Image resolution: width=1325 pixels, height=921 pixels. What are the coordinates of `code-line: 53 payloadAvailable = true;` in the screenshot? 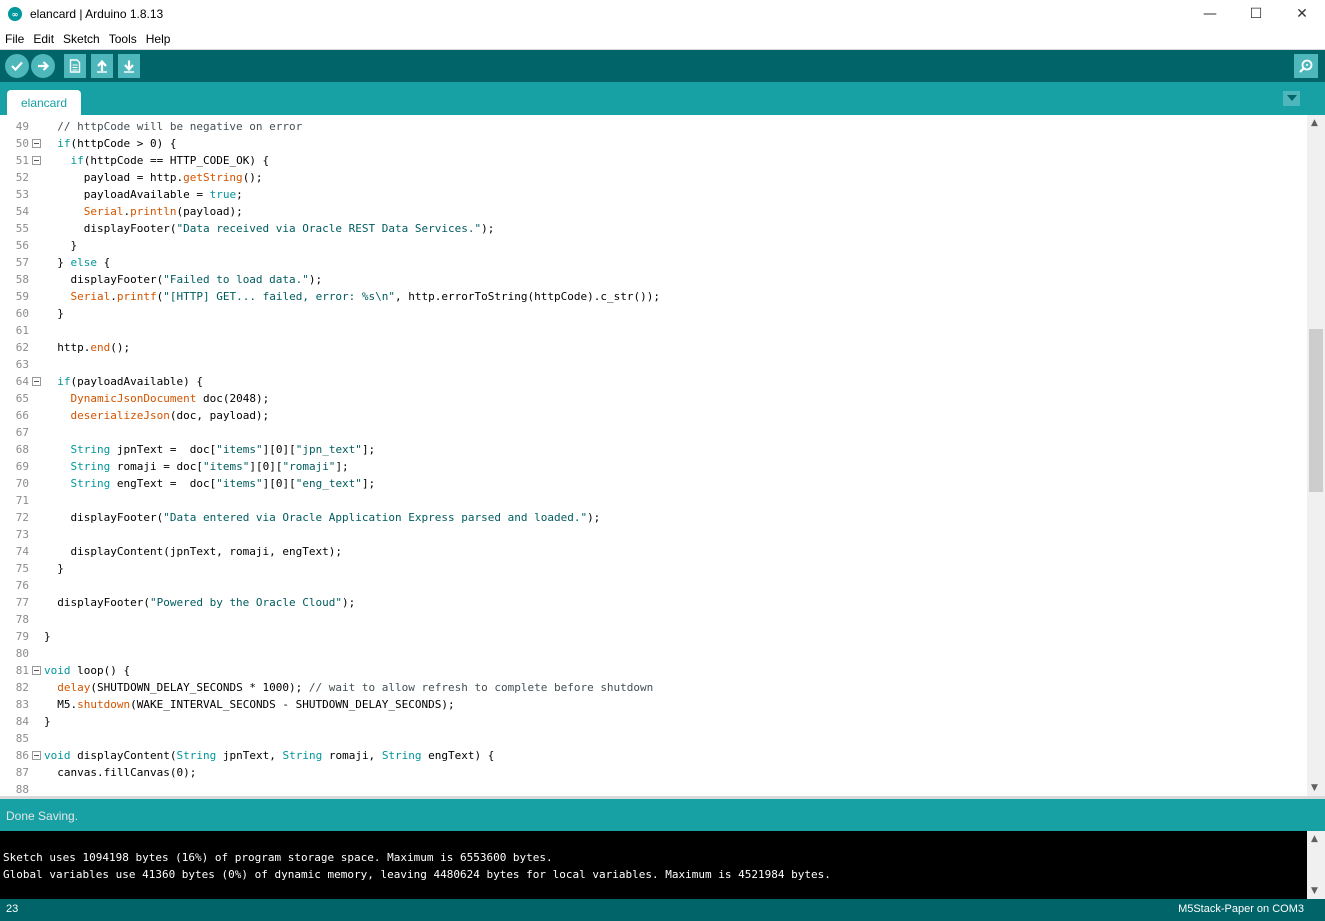 It's located at (652, 194).